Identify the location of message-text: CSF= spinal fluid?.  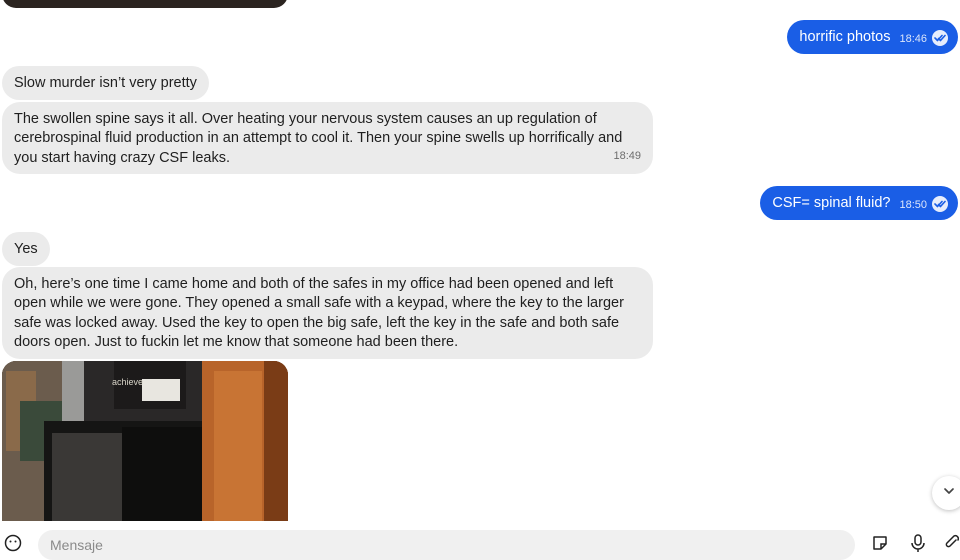
(831, 203).